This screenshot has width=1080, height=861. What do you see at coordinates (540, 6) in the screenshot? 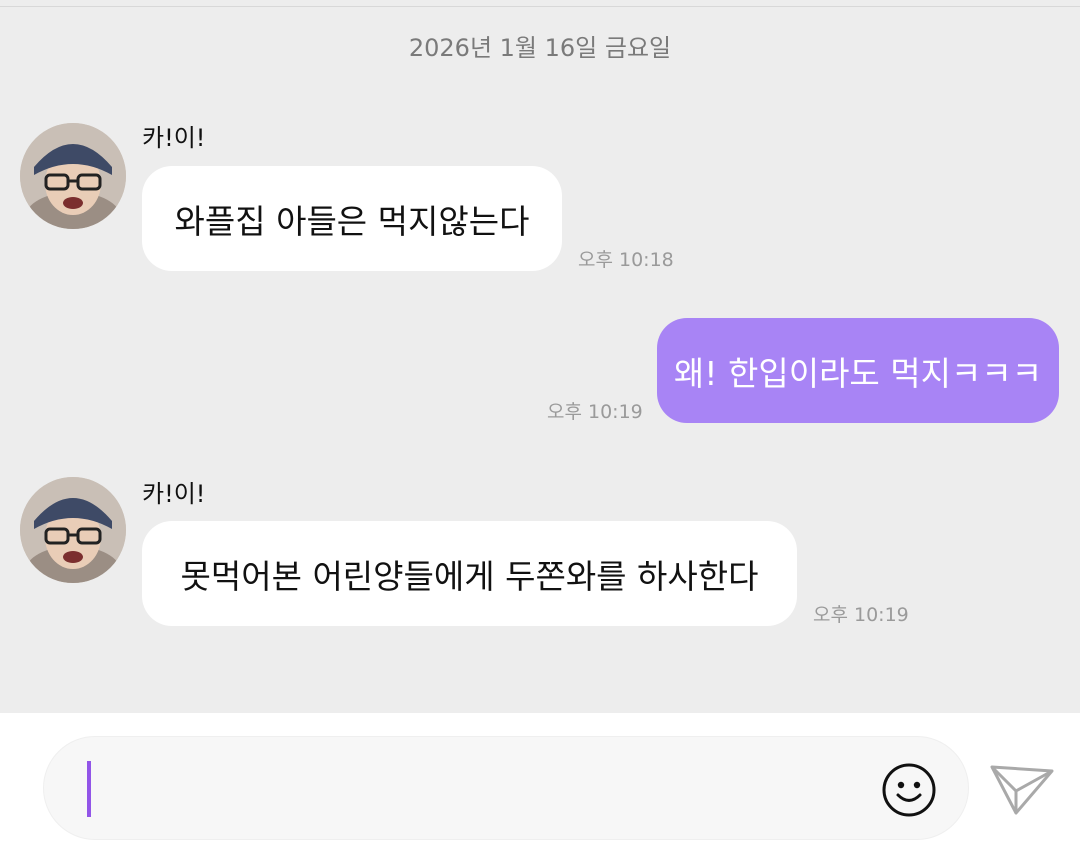
I see `top-divider` at bounding box center [540, 6].